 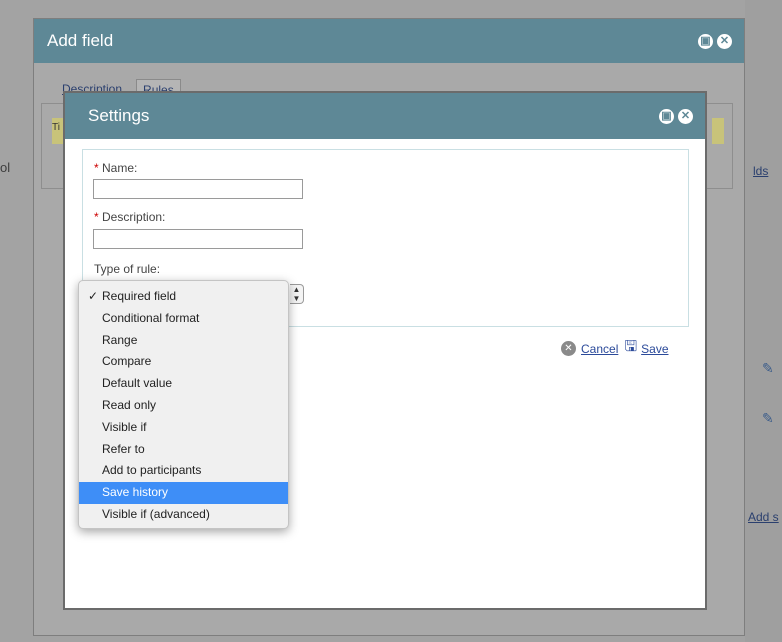 What do you see at coordinates (5, 167) in the screenshot?
I see `background-text-fragment: ol` at bounding box center [5, 167].